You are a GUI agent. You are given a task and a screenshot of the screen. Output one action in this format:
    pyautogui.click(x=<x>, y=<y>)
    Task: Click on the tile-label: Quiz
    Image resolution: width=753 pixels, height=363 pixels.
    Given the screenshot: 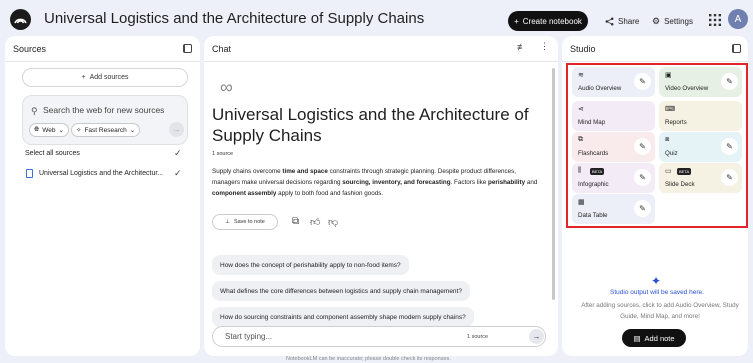 What is the action you would take?
    pyautogui.click(x=671, y=153)
    